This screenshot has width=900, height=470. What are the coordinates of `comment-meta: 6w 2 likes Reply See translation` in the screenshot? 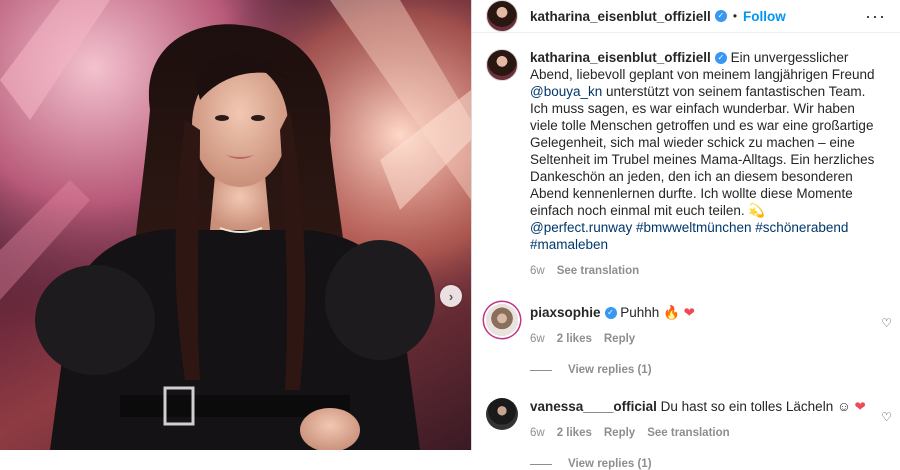 It's located at (708, 433).